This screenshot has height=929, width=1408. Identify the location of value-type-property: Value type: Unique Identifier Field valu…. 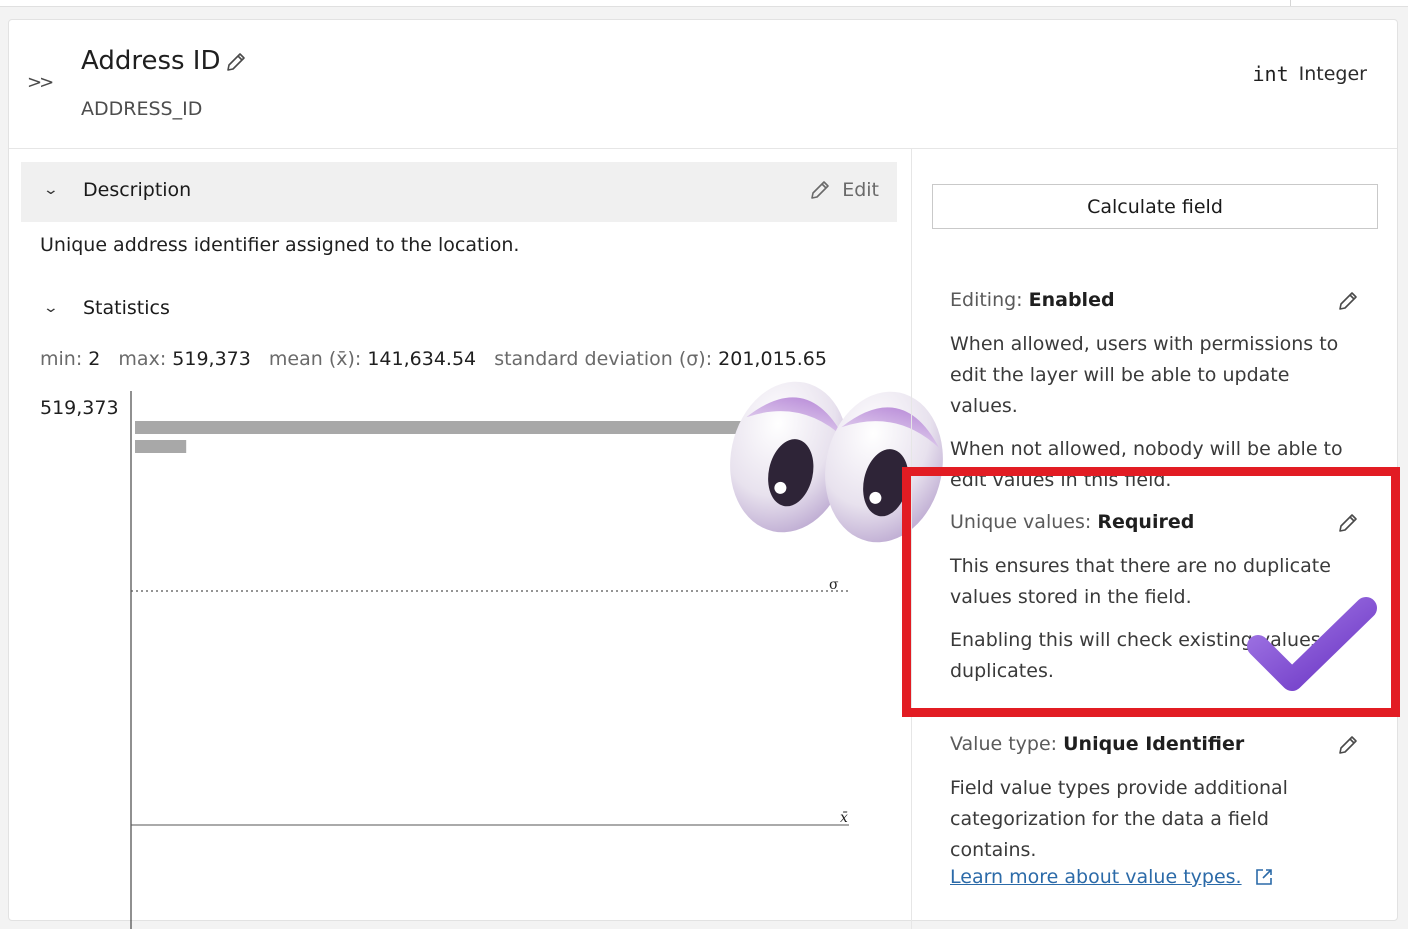
(1155, 810).